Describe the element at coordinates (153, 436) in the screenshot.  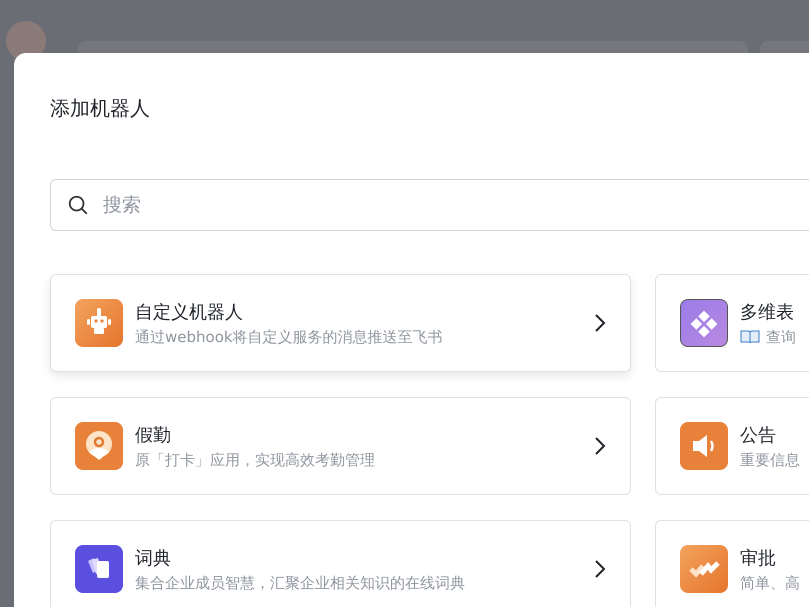
I see `bot-name: 假勤` at that location.